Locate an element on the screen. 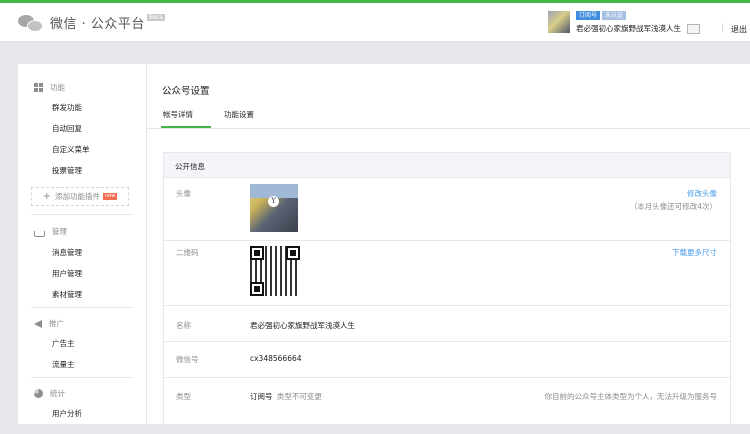  sidebar-item-vote: 投票管理 is located at coordinates (67, 170).